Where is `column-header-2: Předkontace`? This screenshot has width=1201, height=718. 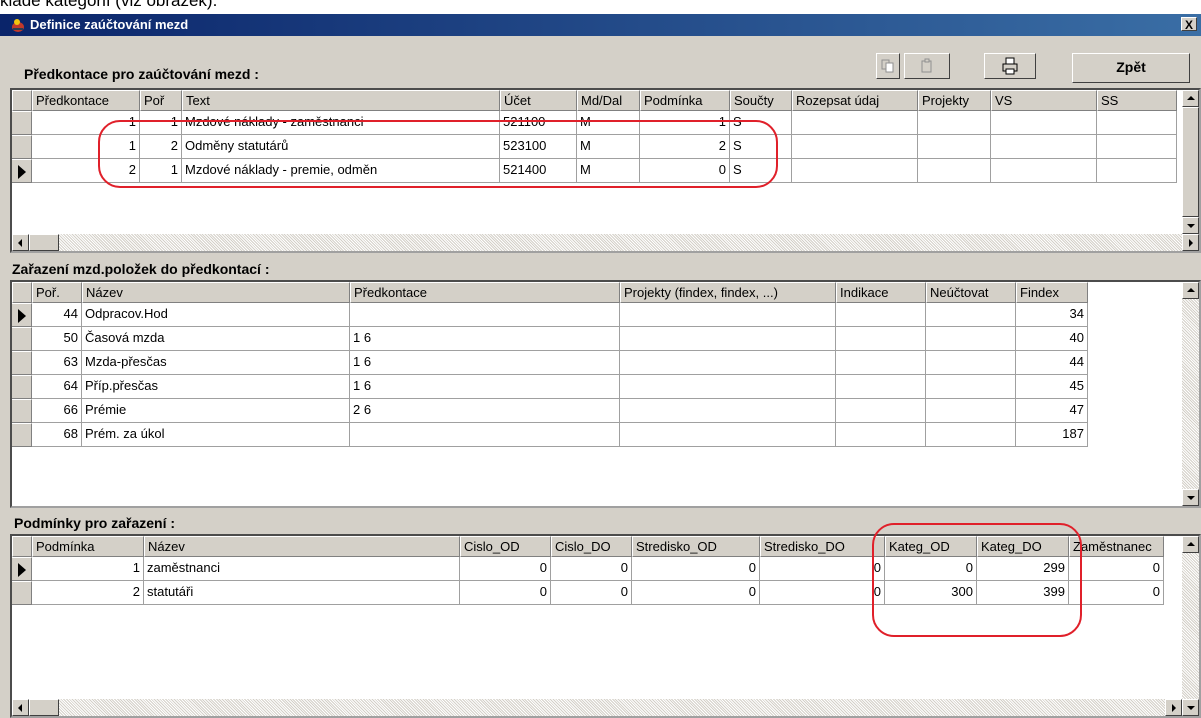 column-header-2: Předkontace is located at coordinates (485, 292).